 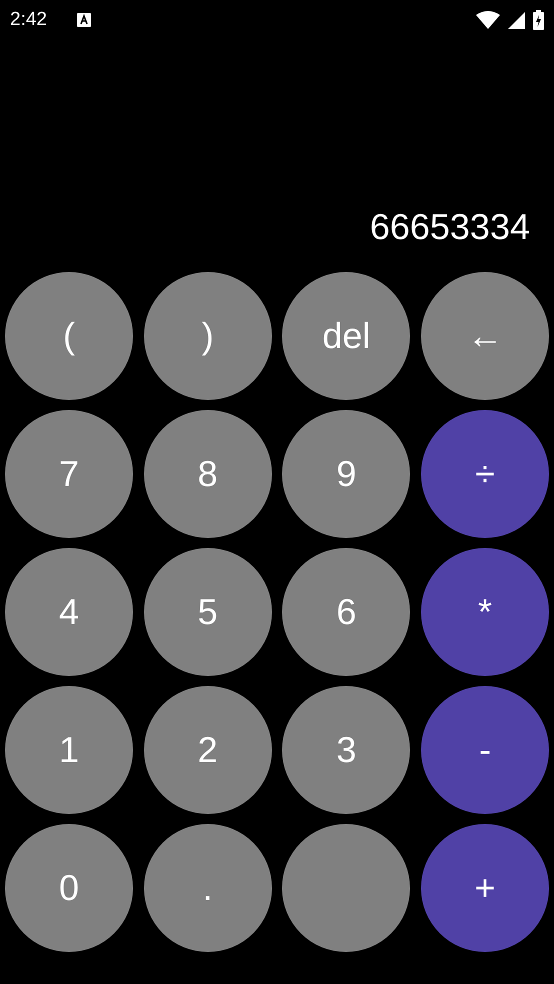 What do you see at coordinates (346, 612) in the screenshot?
I see `calculator-key: 6` at bounding box center [346, 612].